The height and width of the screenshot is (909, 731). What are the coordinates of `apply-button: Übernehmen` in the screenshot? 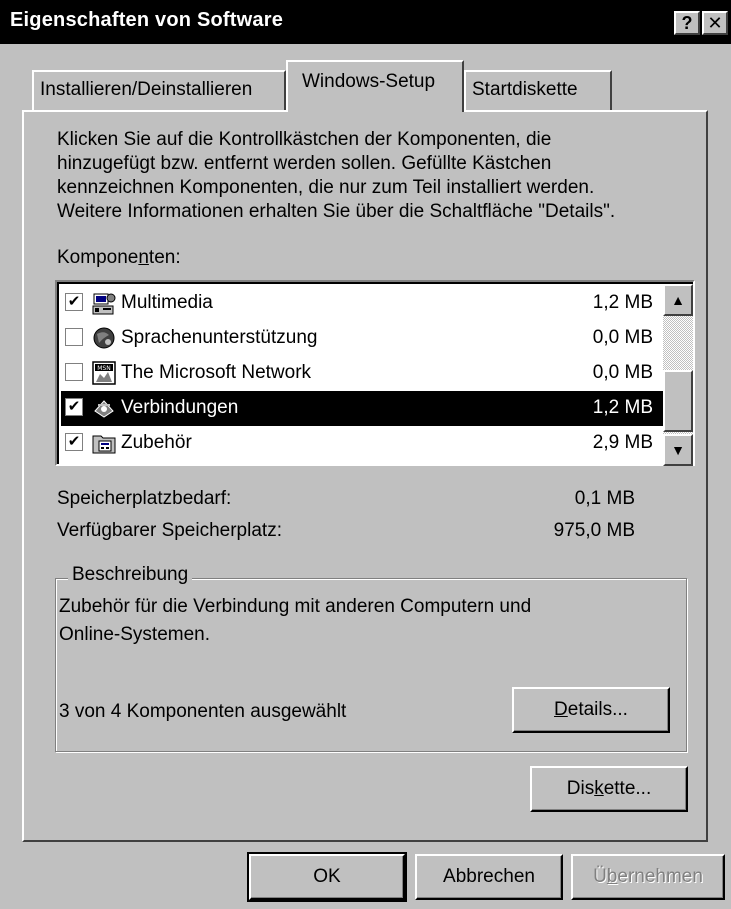 It's located at (648, 877).